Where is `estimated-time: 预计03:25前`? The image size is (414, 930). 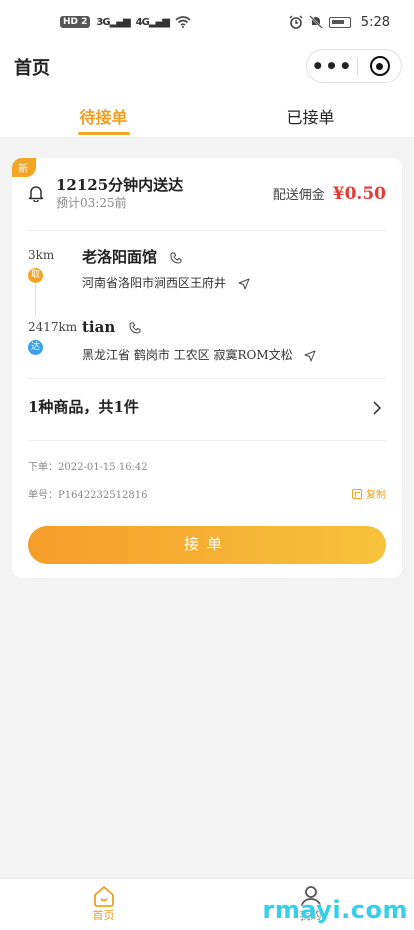
estimated-time: 预计03:25前 is located at coordinates (91, 203).